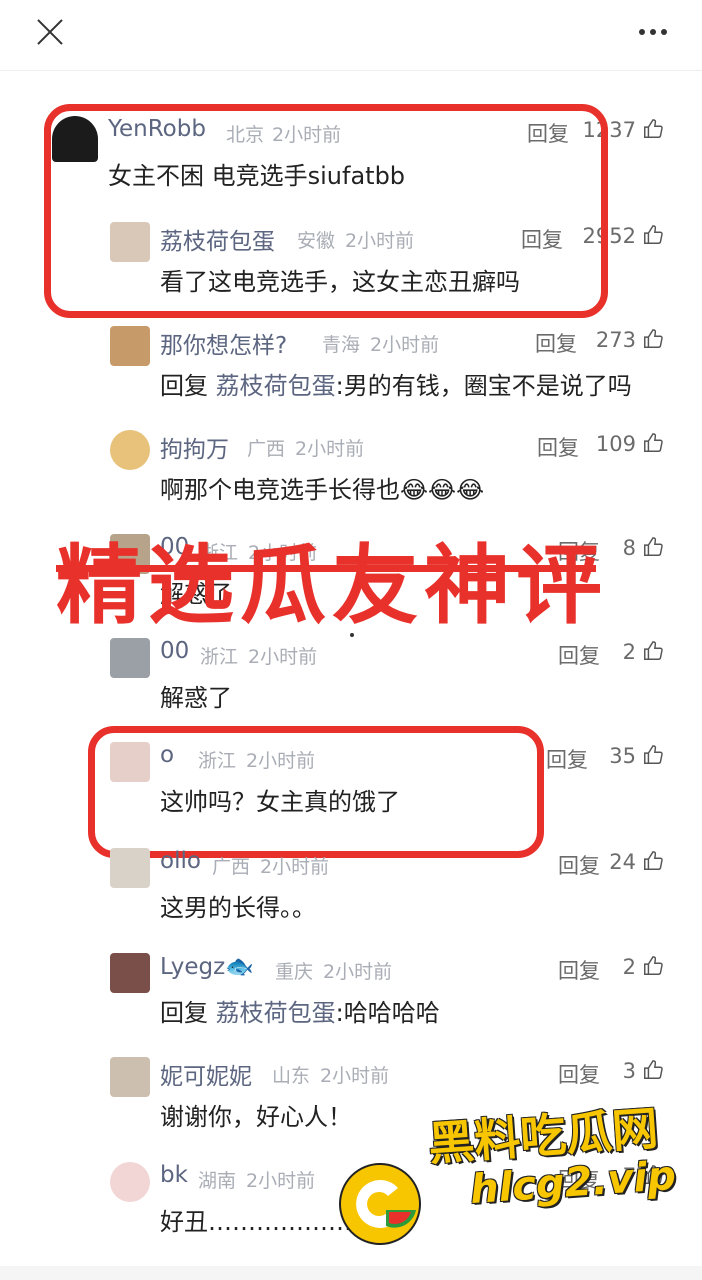 Image resolution: width=702 pixels, height=1280 pixels. Describe the element at coordinates (622, 756) in the screenshot. I see `like-count: 35` at that location.